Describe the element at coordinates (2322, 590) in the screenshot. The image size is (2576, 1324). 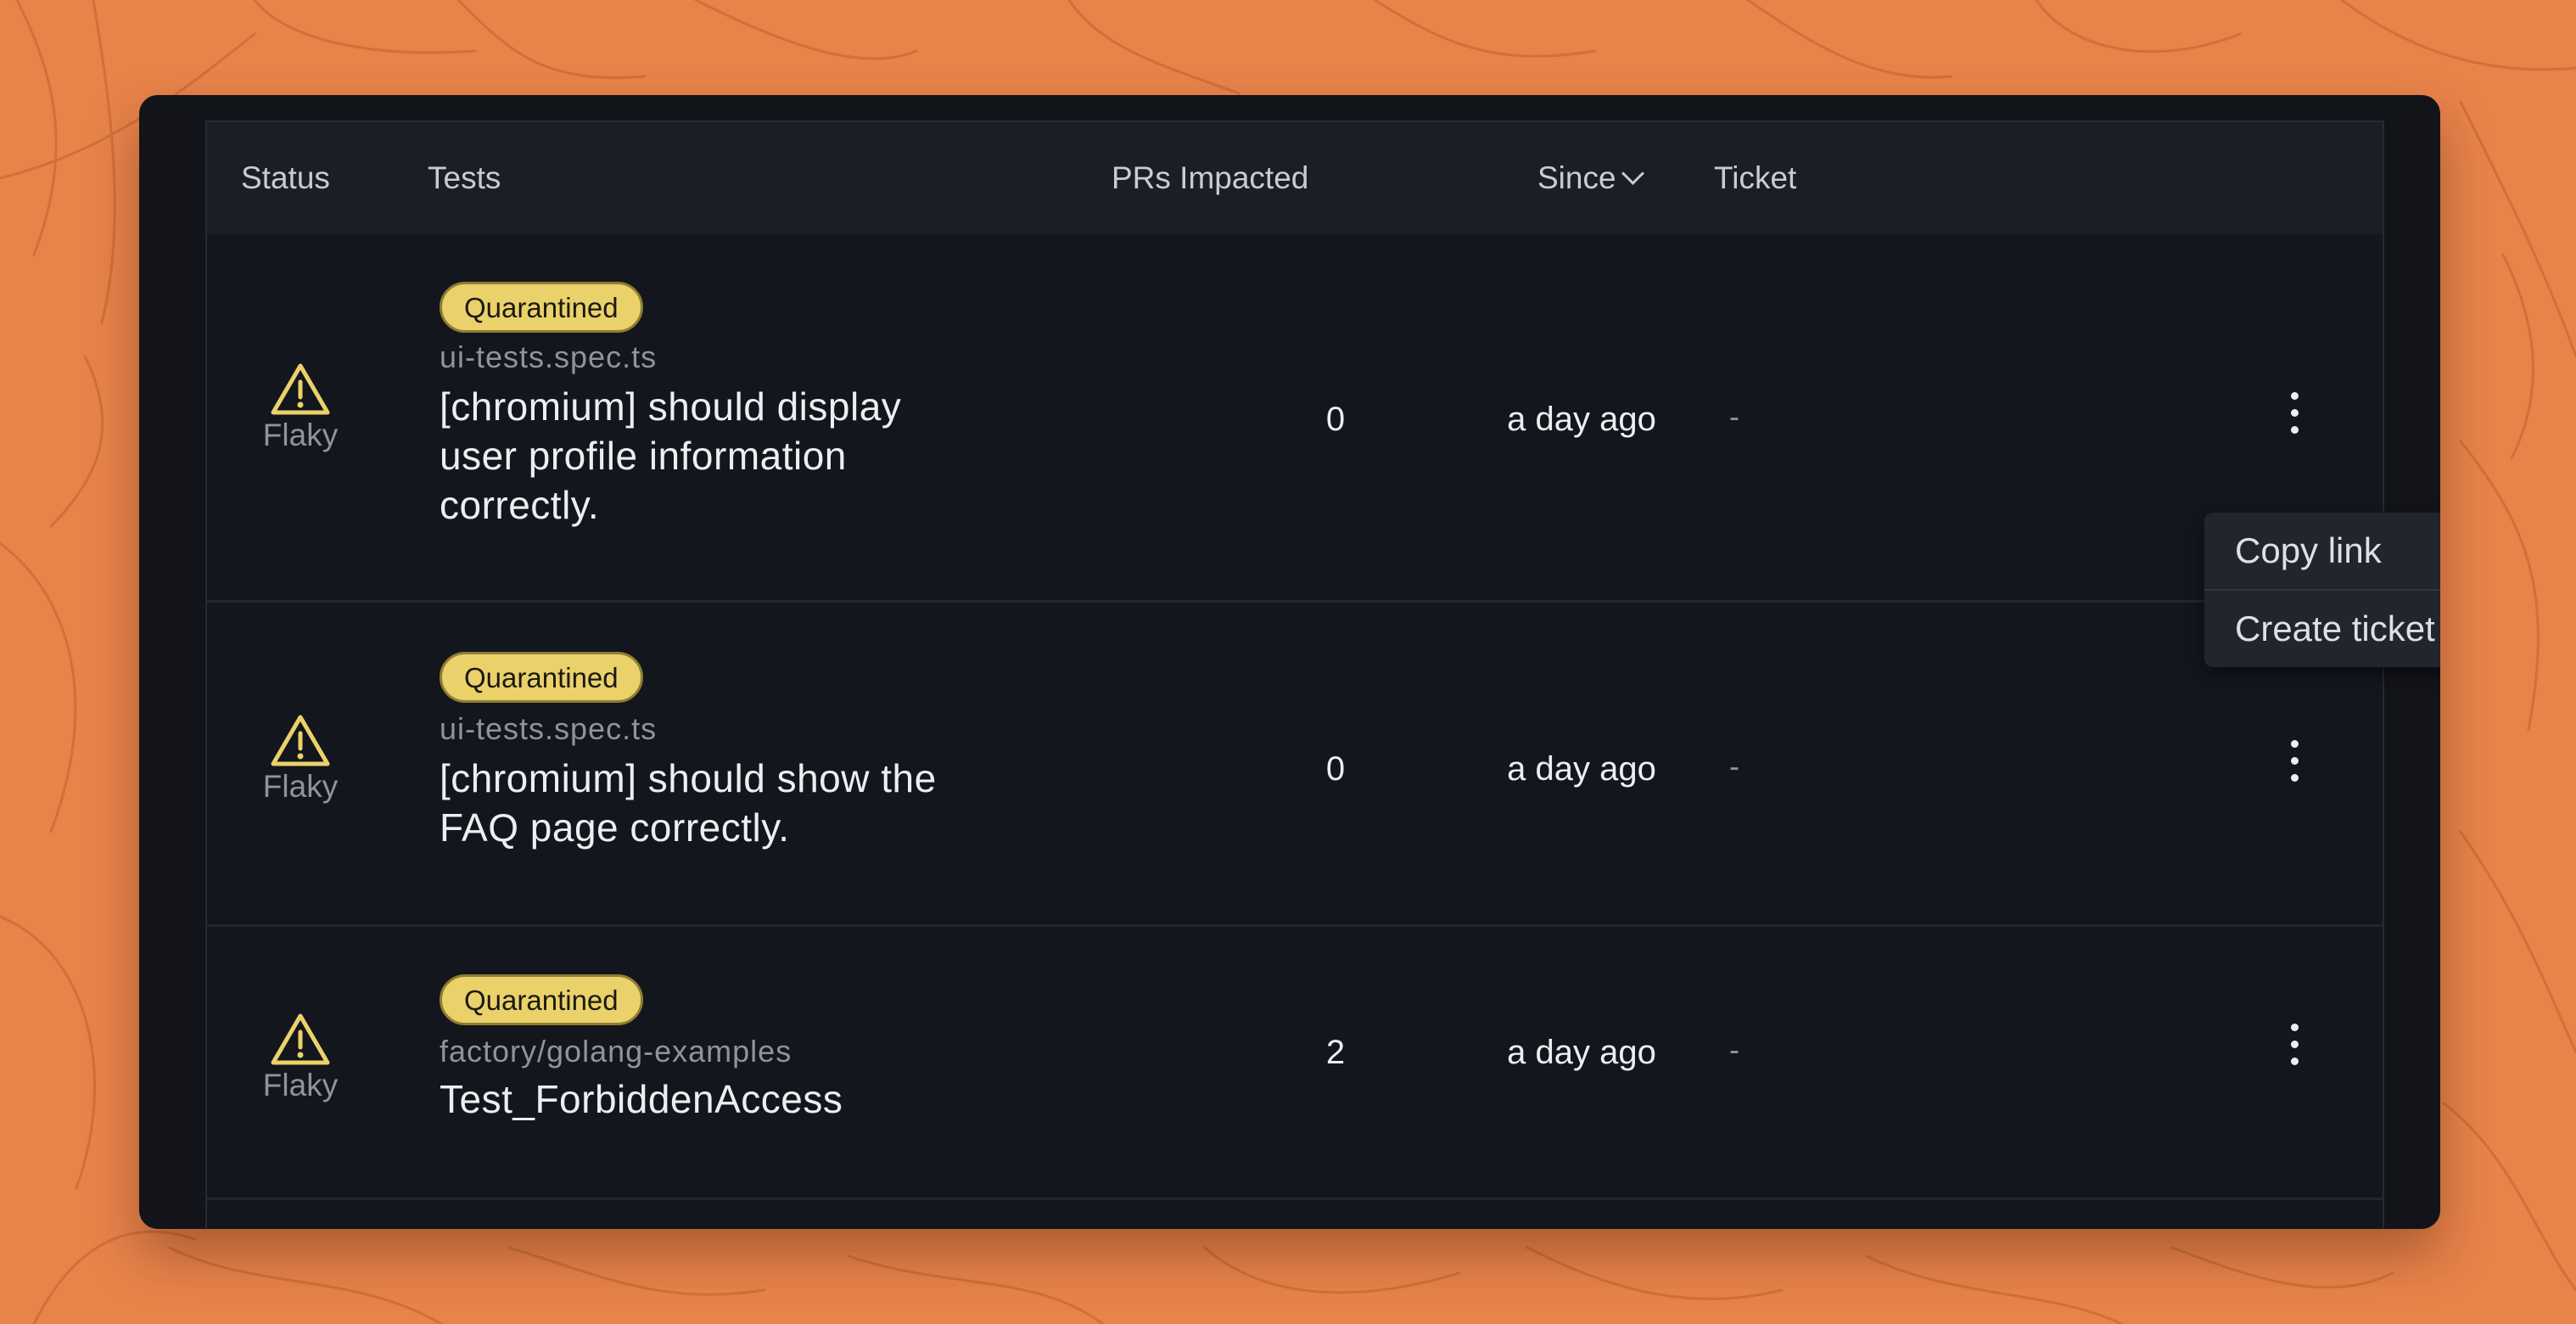
I see `row-actions-menu: Copy link Create ticket` at that location.